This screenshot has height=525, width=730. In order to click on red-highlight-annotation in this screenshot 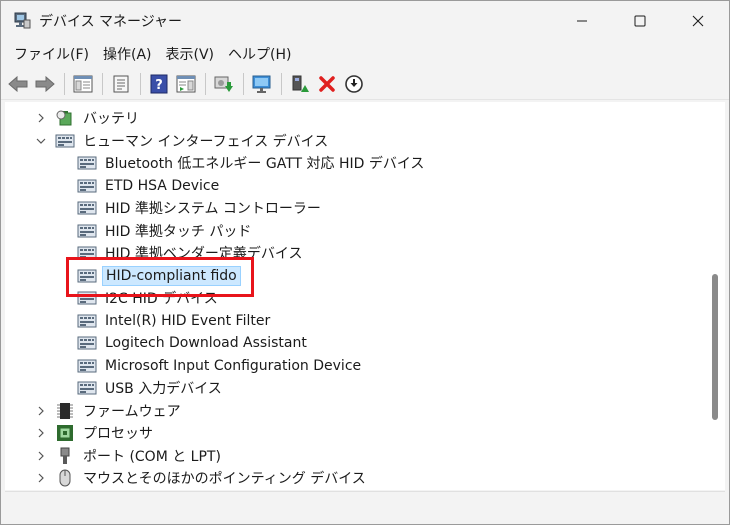, I will do `click(160, 277)`.